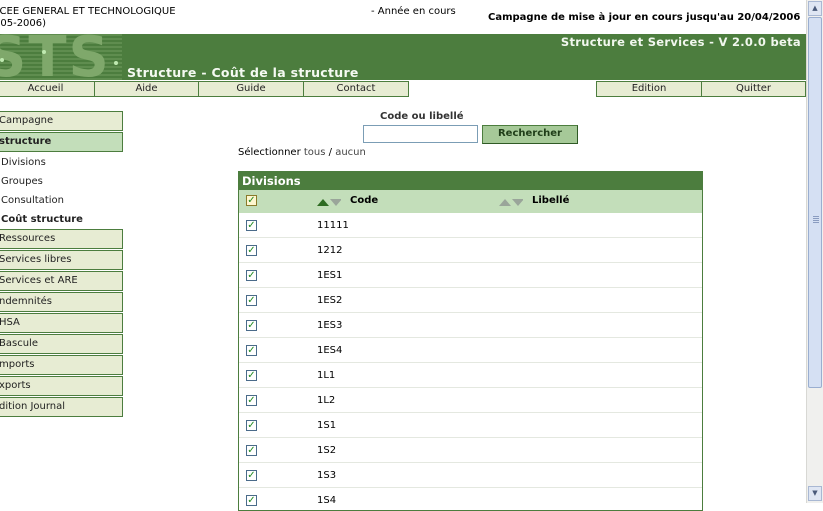 This screenshot has width=823, height=511. I want to click on sidebar-item-indemnites: ndemnités, so click(61, 302).